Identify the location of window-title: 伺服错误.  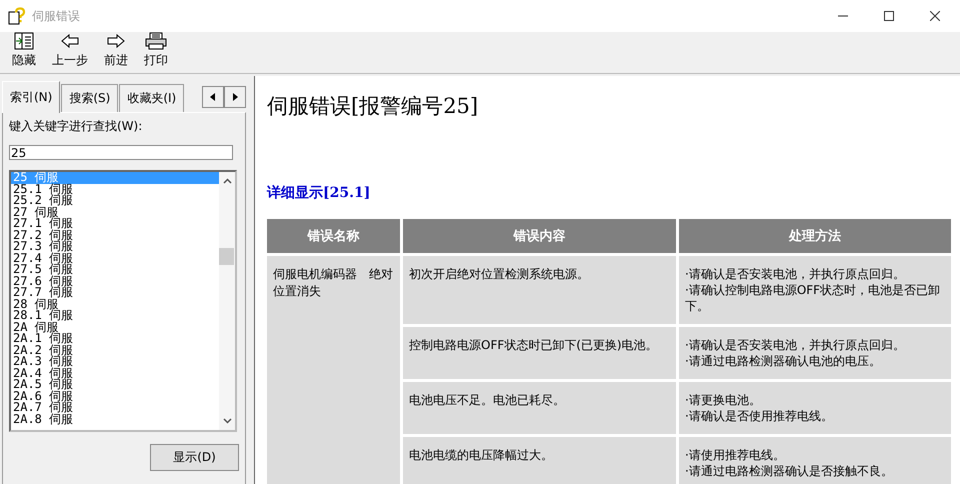
(56, 16).